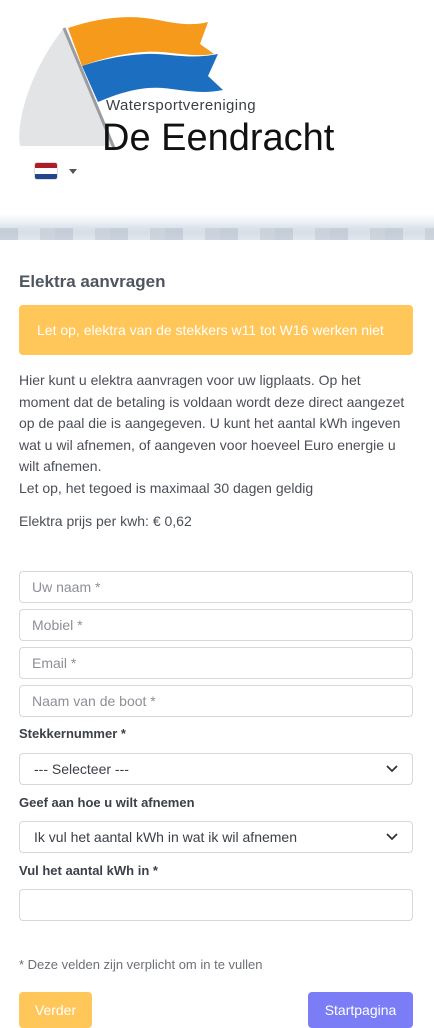 This screenshot has height=1028, width=434. Describe the element at coordinates (55, 1010) in the screenshot. I see `next-button: Verder` at that location.